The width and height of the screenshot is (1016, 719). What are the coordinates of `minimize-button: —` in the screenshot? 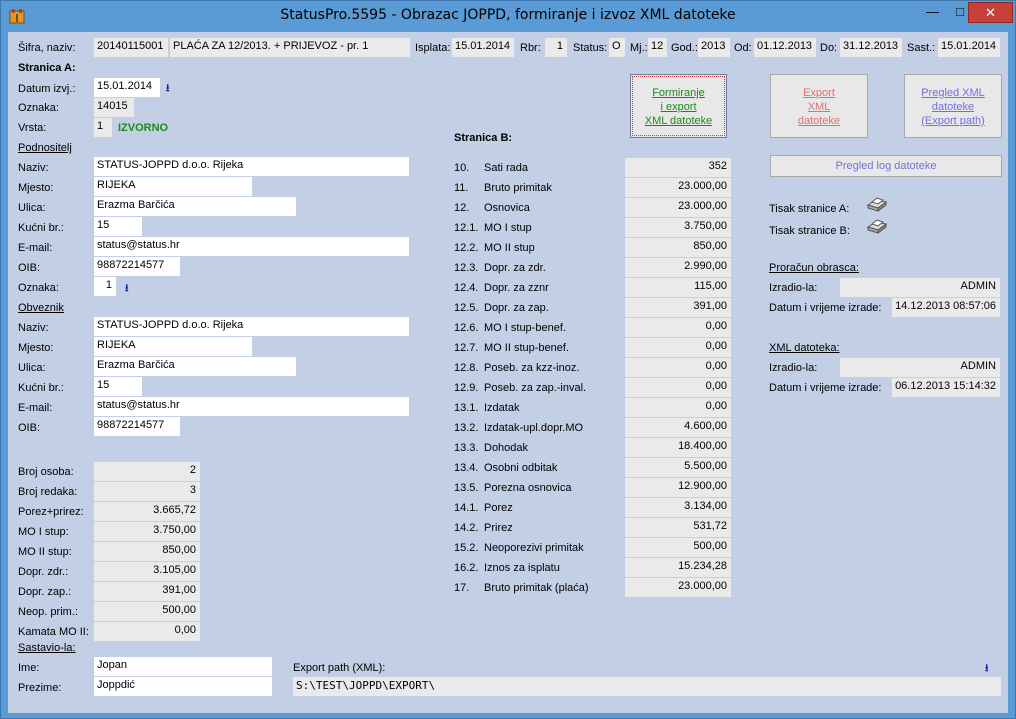 It's located at (932, 12).